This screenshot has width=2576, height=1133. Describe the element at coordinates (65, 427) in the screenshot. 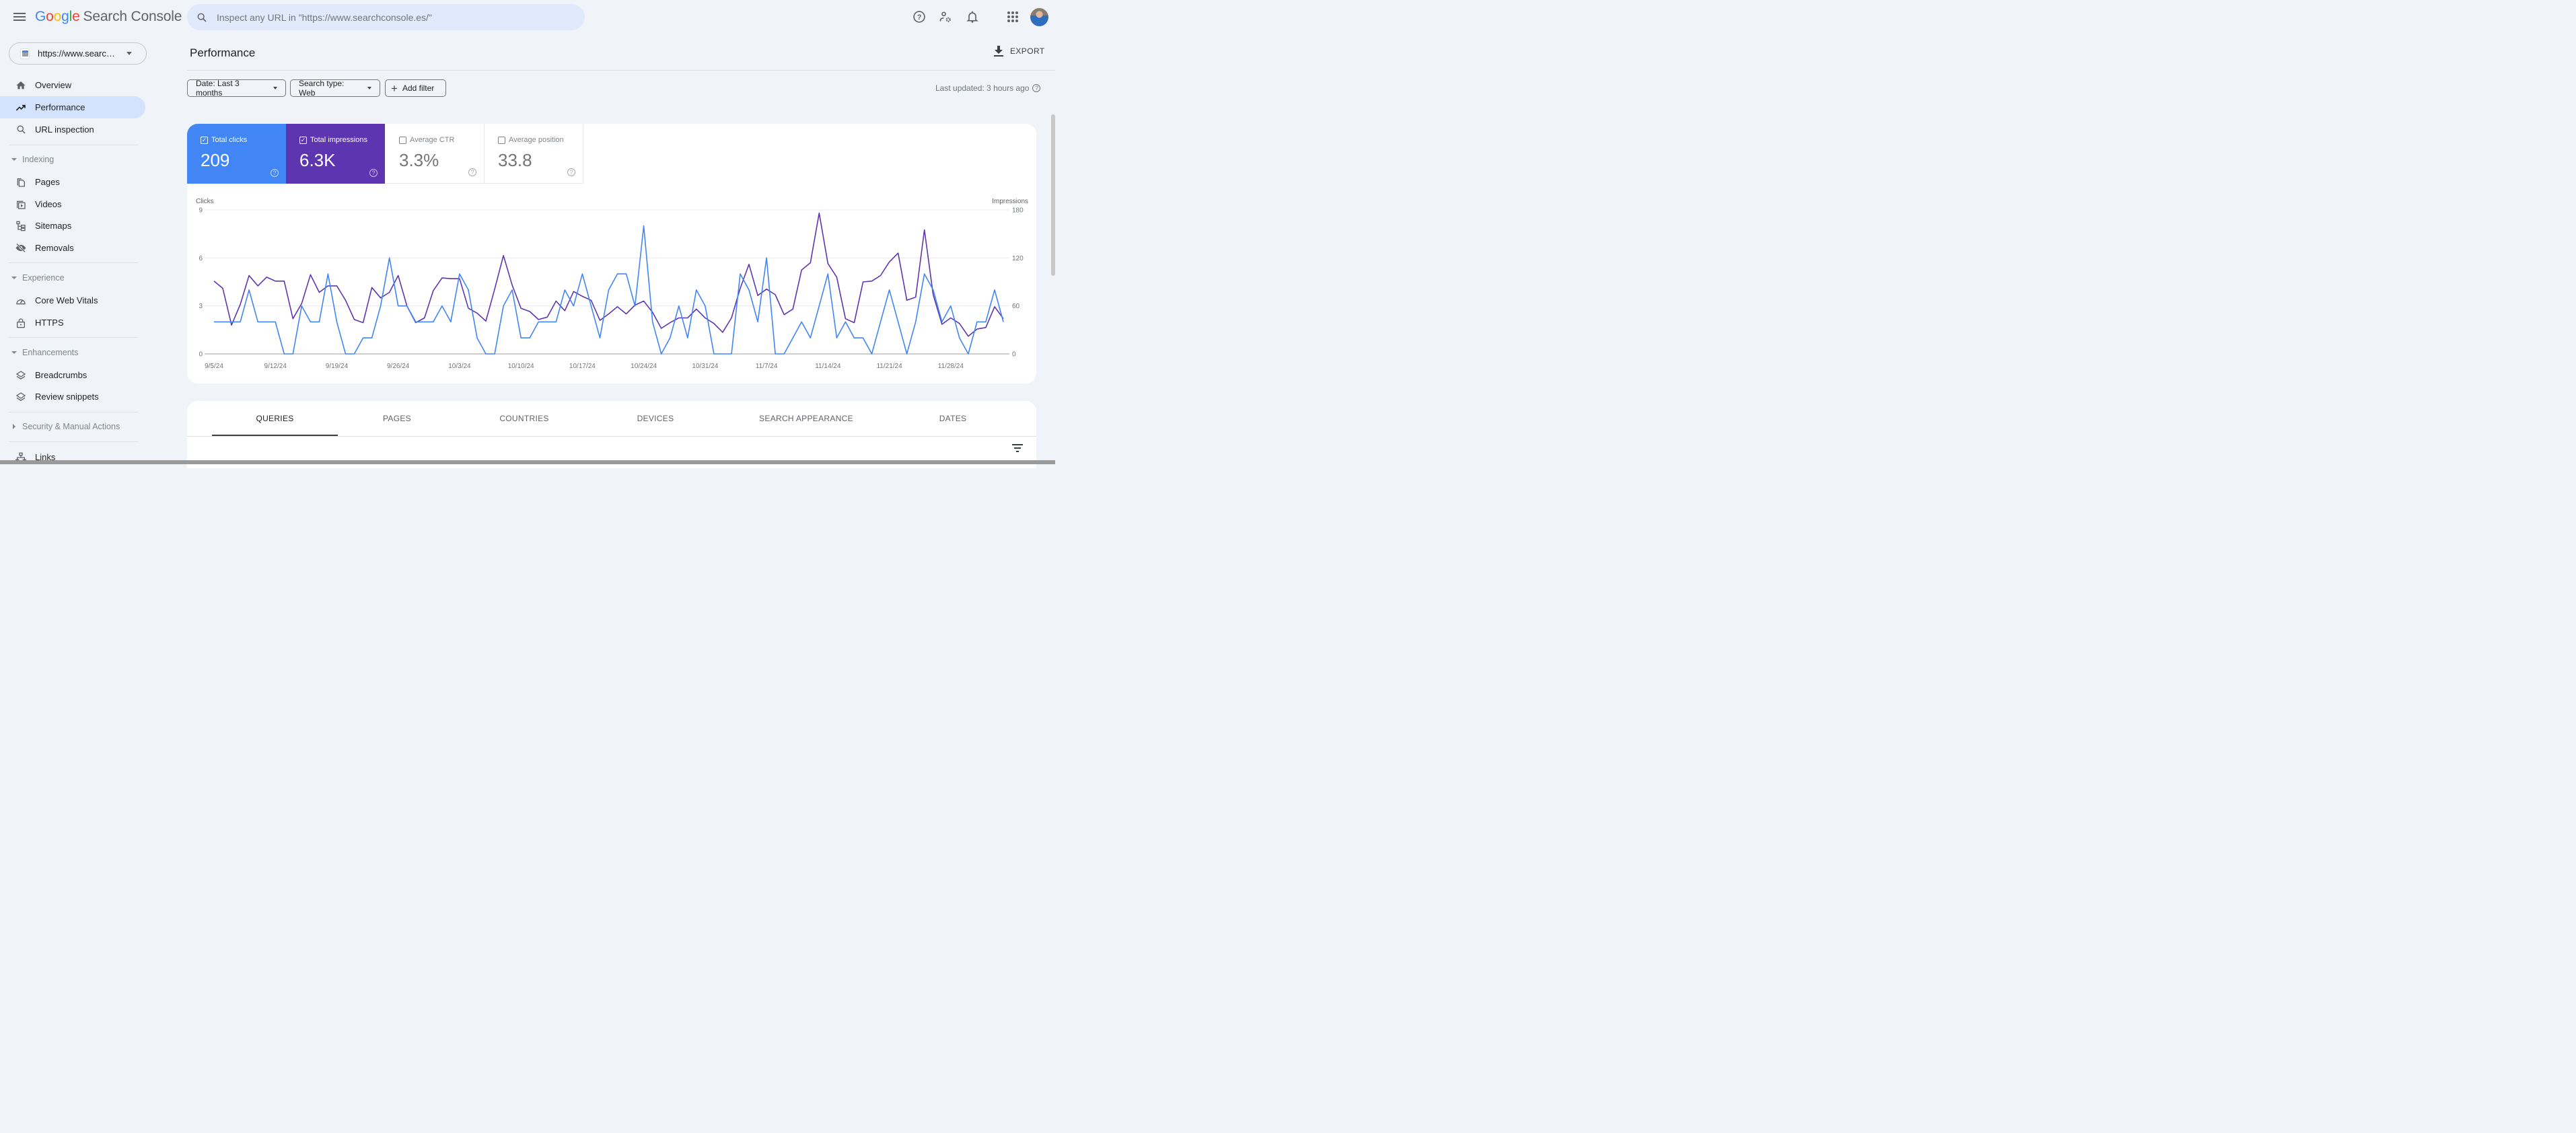

I see `sidebar-section-security: Security & Manual Actions` at that location.